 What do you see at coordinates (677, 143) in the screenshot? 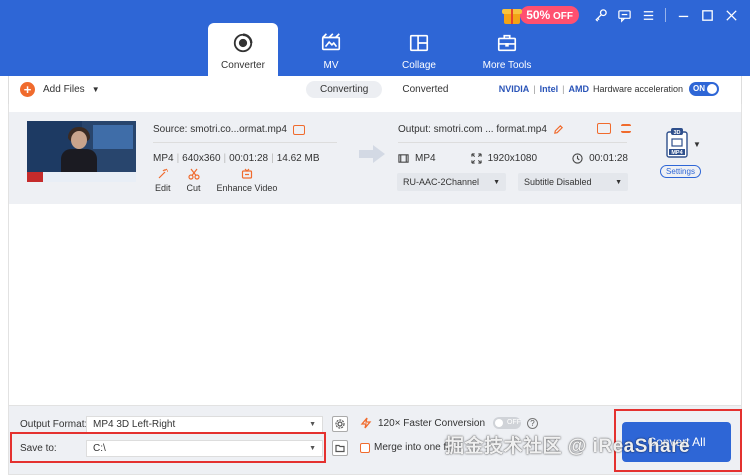
I see `mp4-format-icon: 3D MP4` at bounding box center [677, 143].